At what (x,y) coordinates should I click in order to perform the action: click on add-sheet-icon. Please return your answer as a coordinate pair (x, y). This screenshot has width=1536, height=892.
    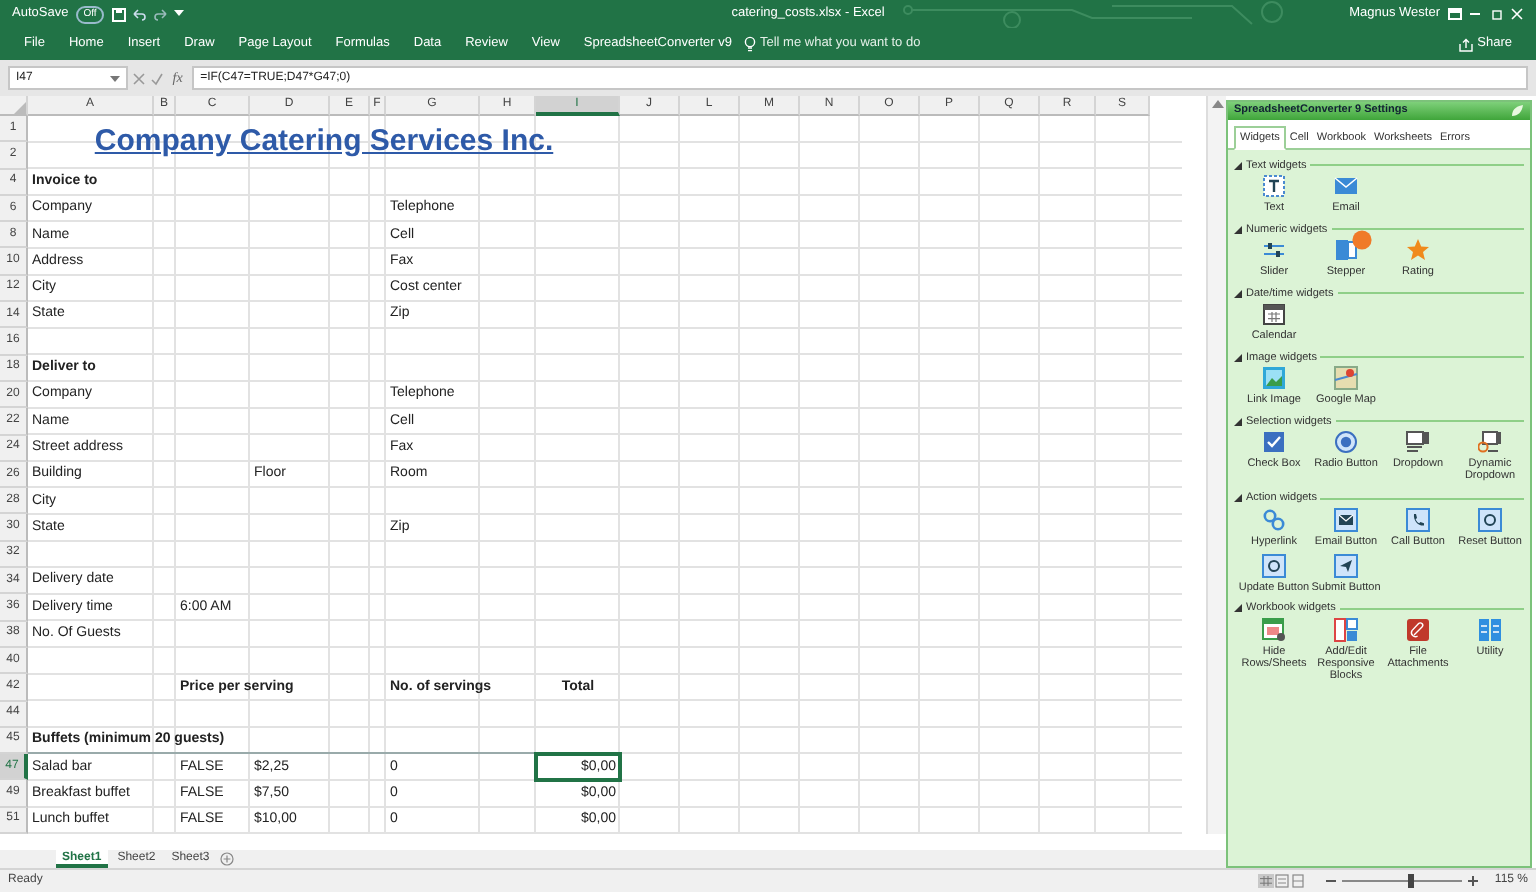
    Looking at the image, I should click on (226, 859).